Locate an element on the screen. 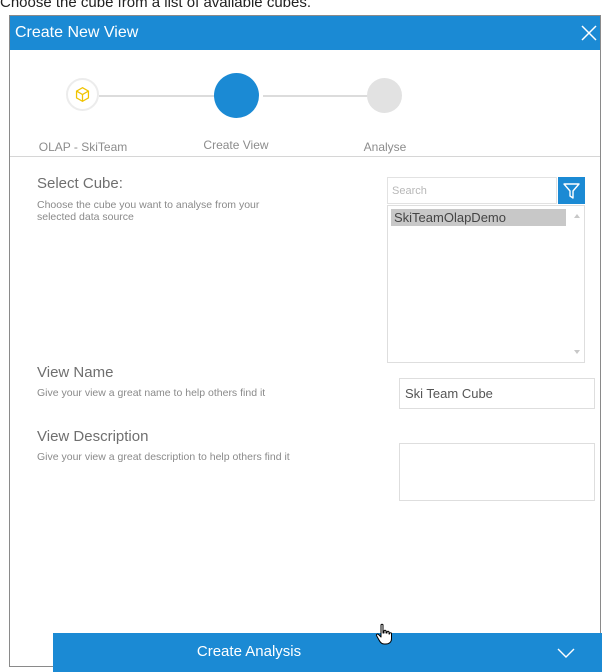  cube-listbox: SkiTeamOlapDemo is located at coordinates (486, 284).